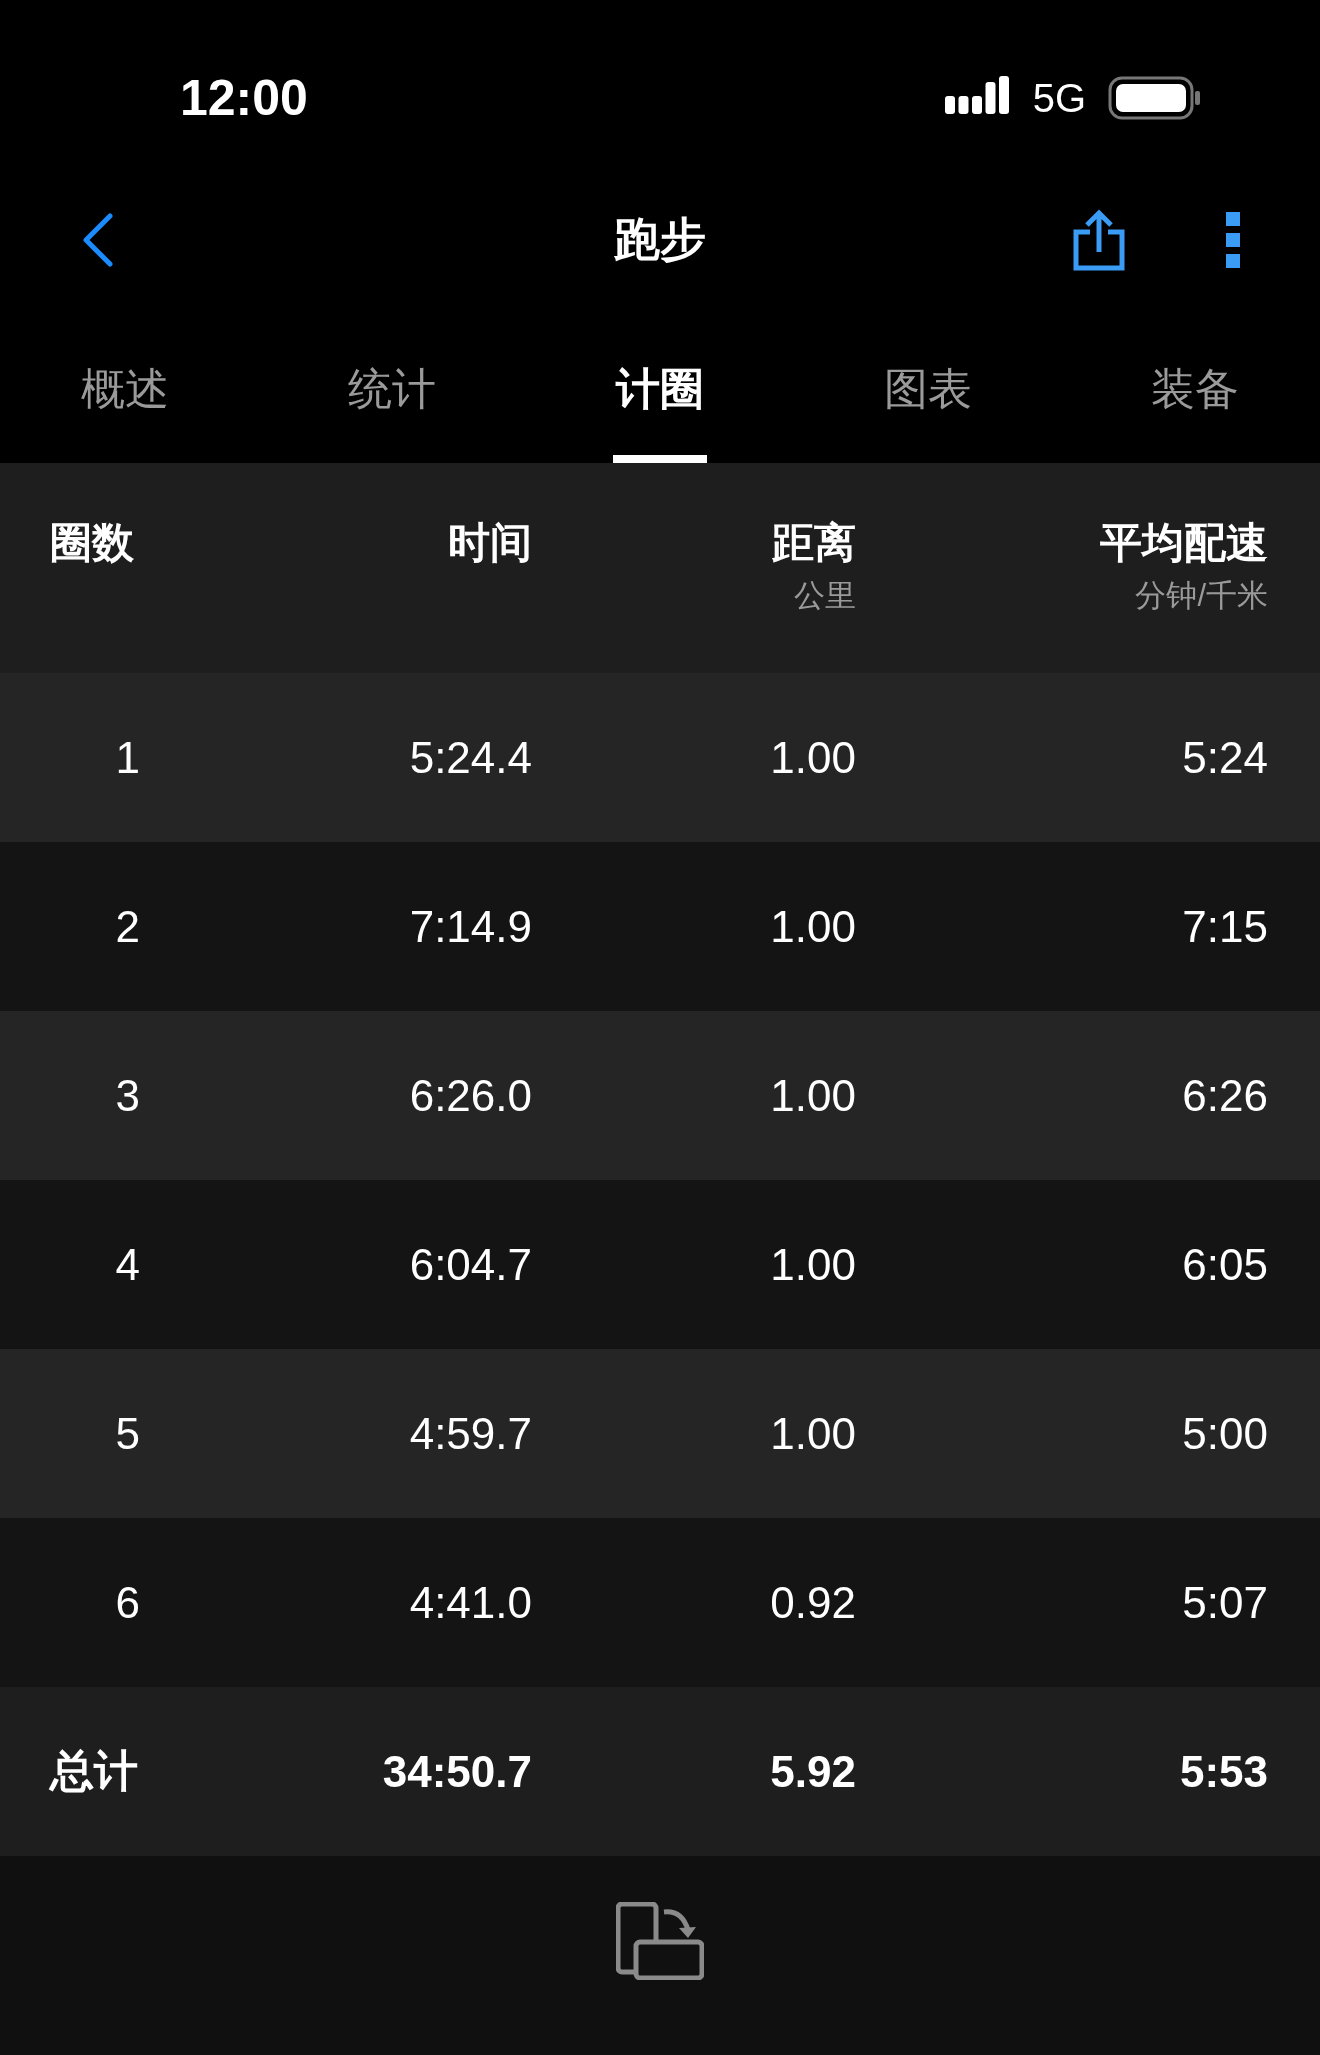  Describe the element at coordinates (127, 757) in the screenshot. I see `table-cell-text: 1` at that location.